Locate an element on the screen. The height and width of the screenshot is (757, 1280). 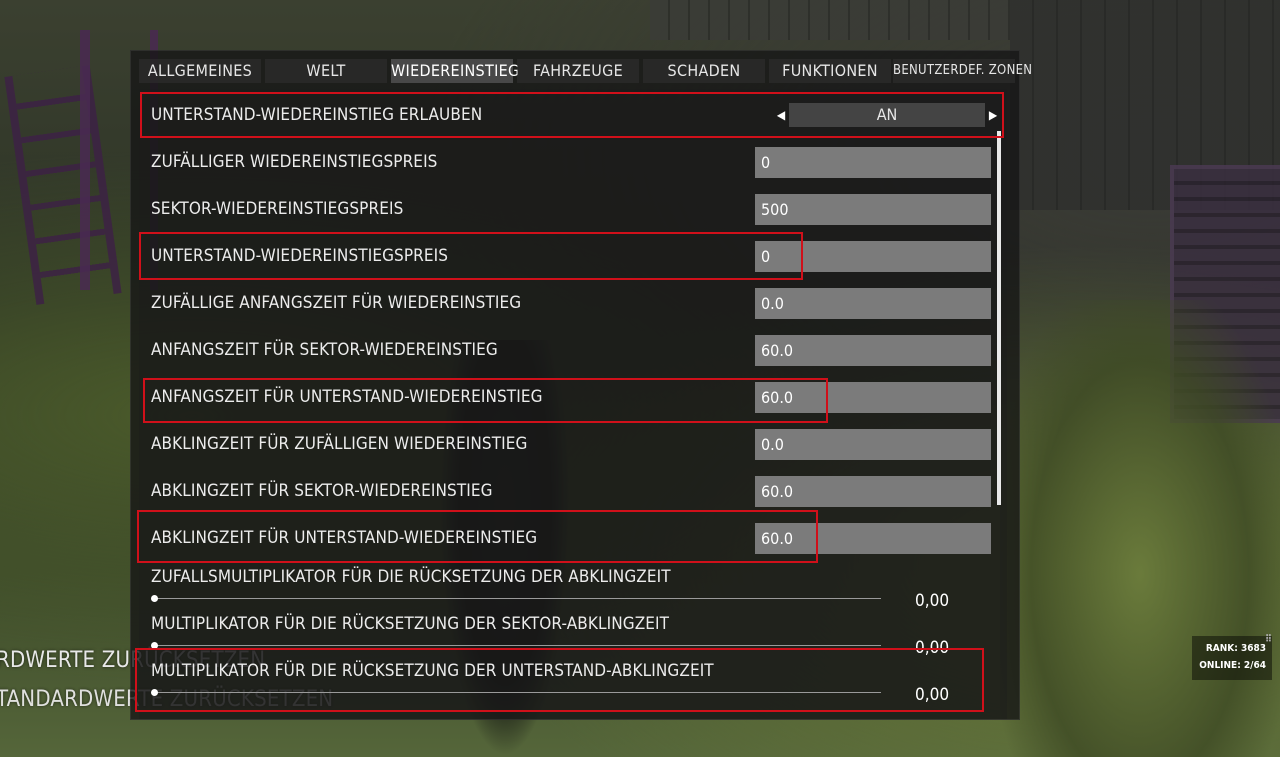
scrollbar is located at coordinates (999, 318).